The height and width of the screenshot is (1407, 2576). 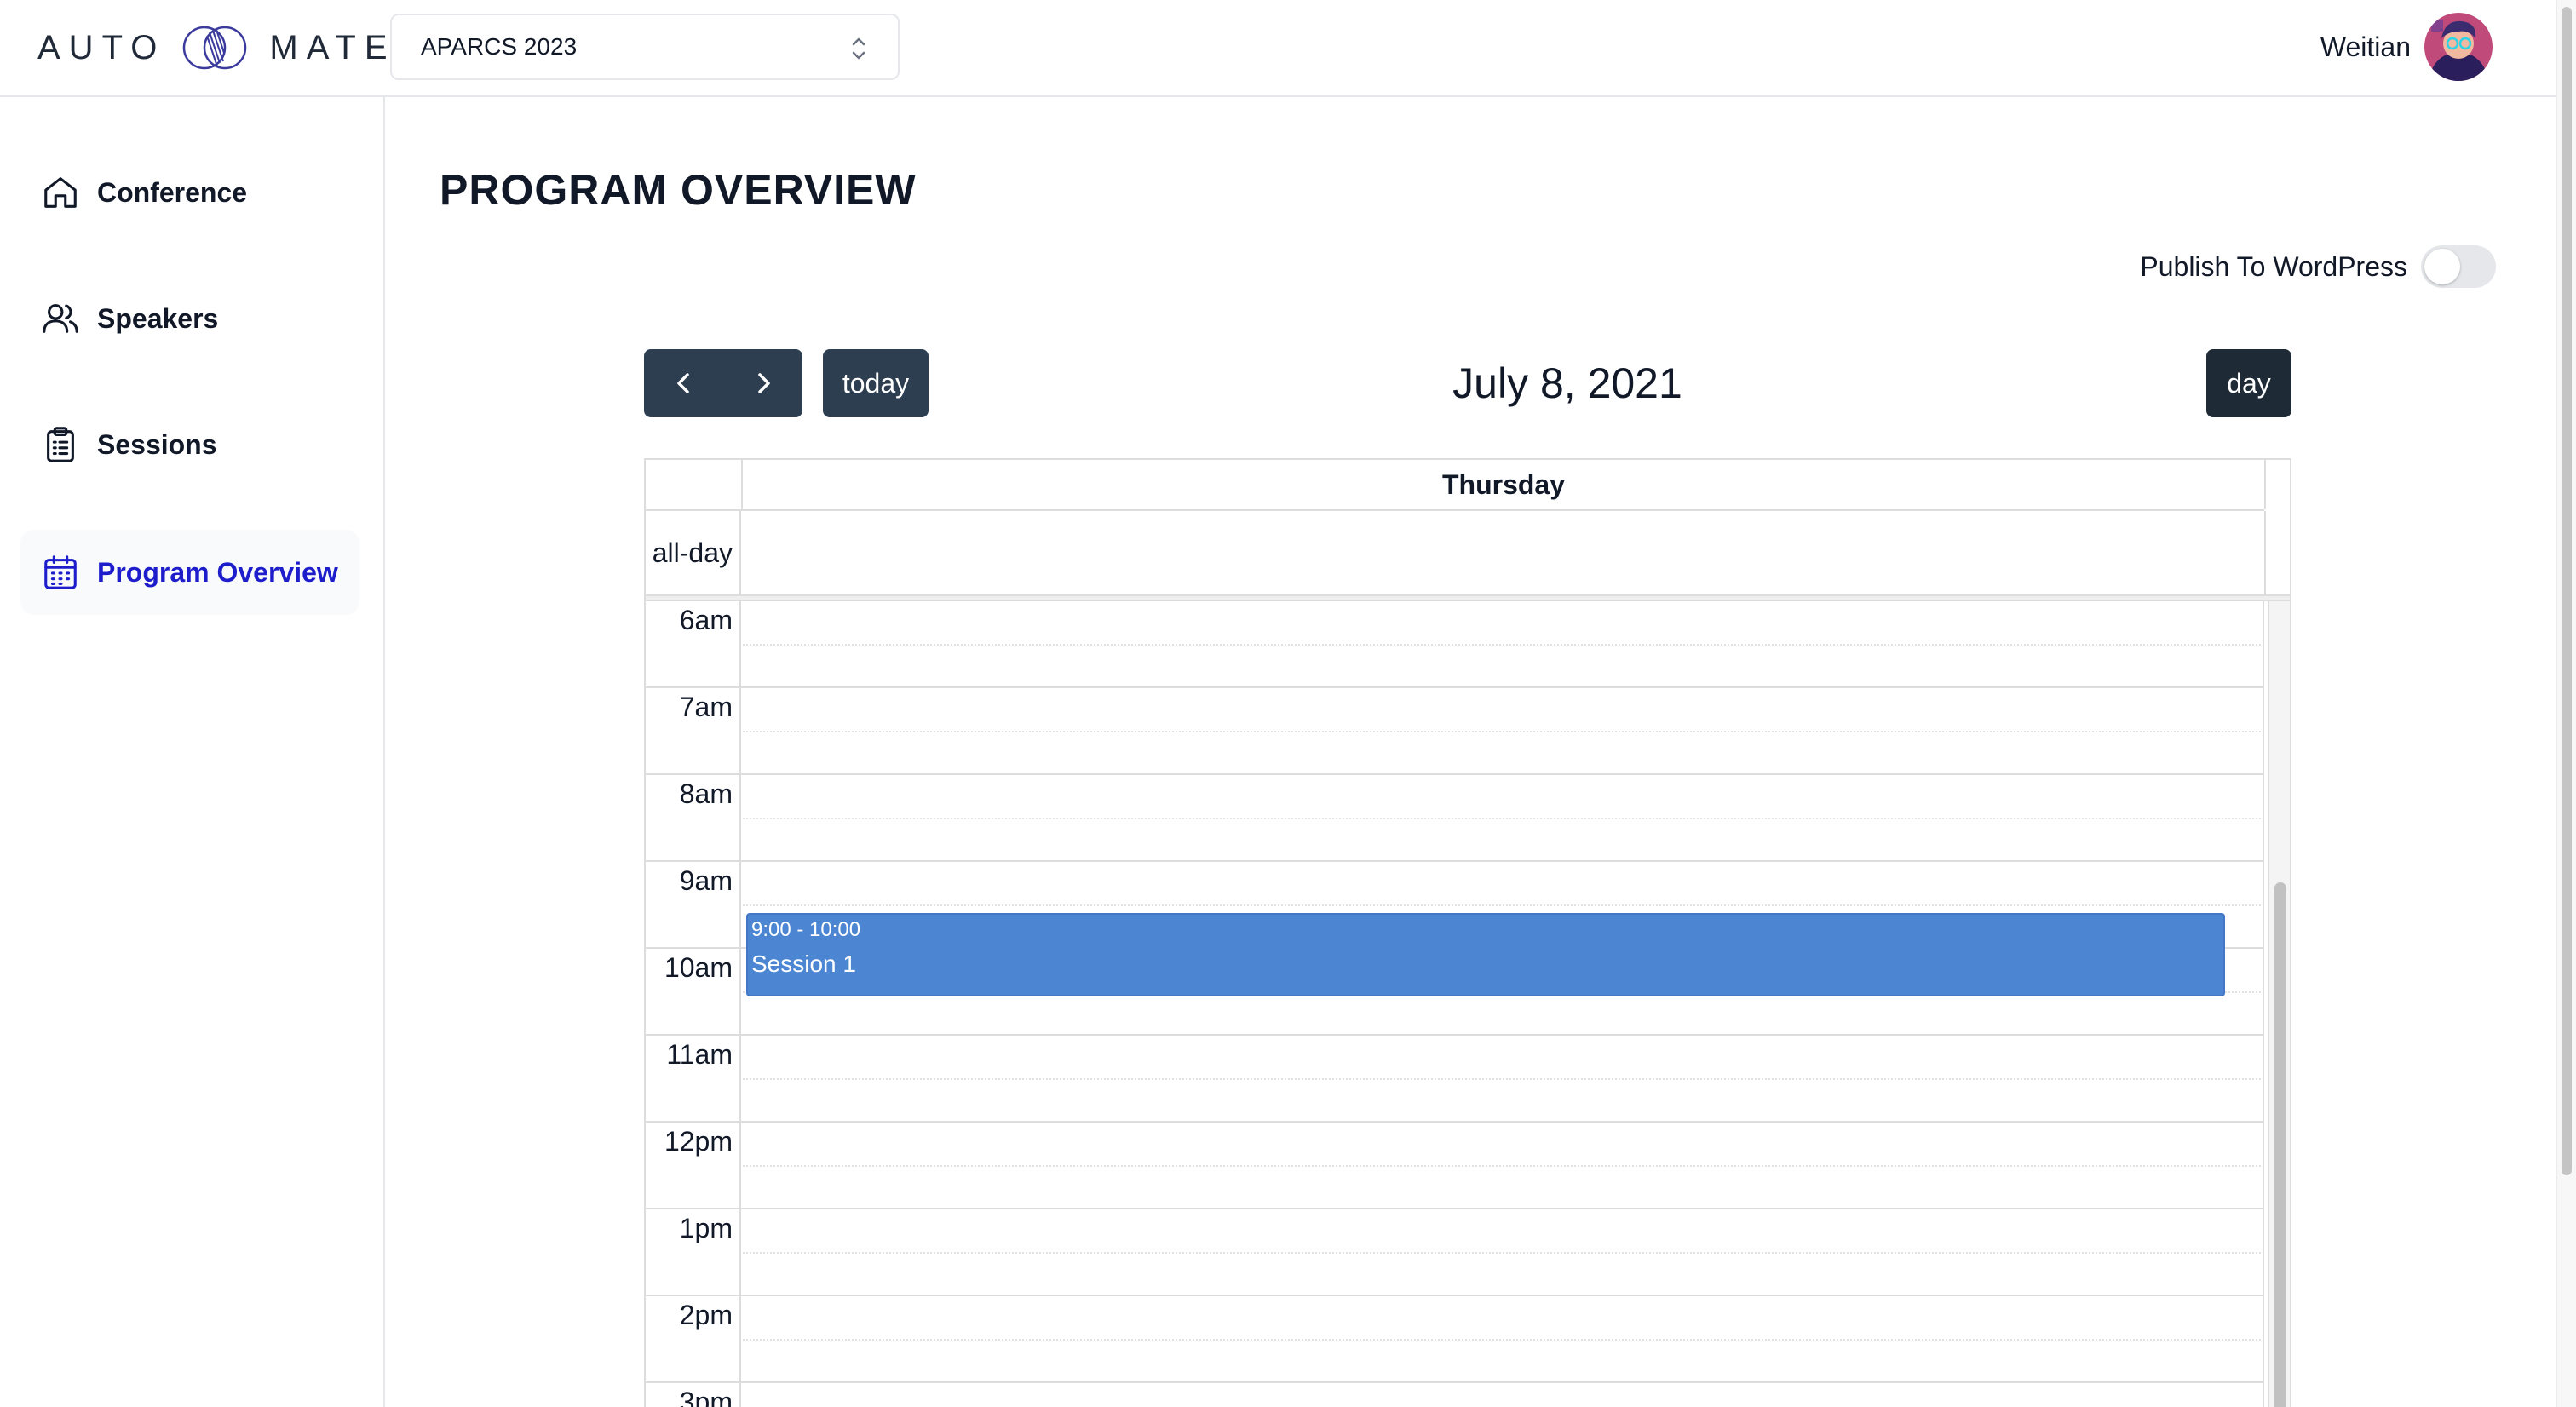 I want to click on event-title: Session 1, so click(x=804, y=963).